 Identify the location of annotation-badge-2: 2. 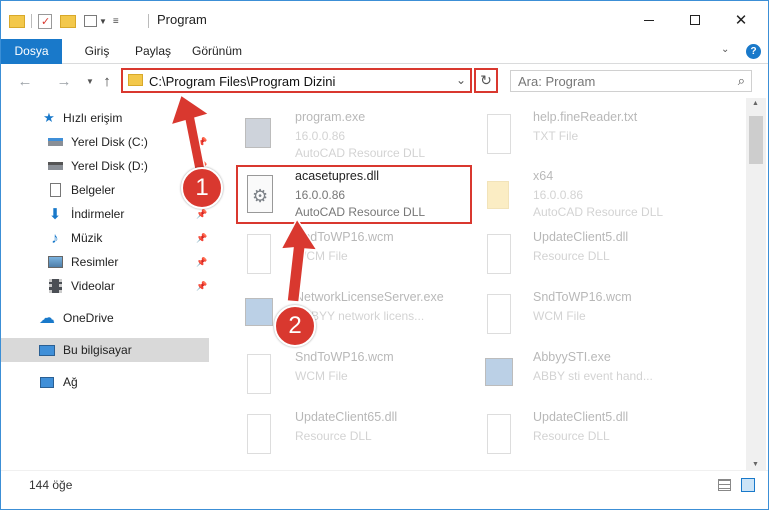
(295, 326).